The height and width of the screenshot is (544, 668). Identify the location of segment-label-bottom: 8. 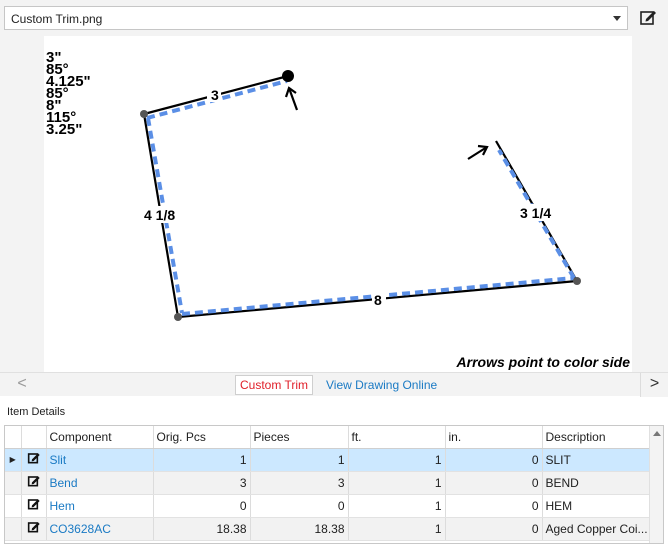
(378, 300).